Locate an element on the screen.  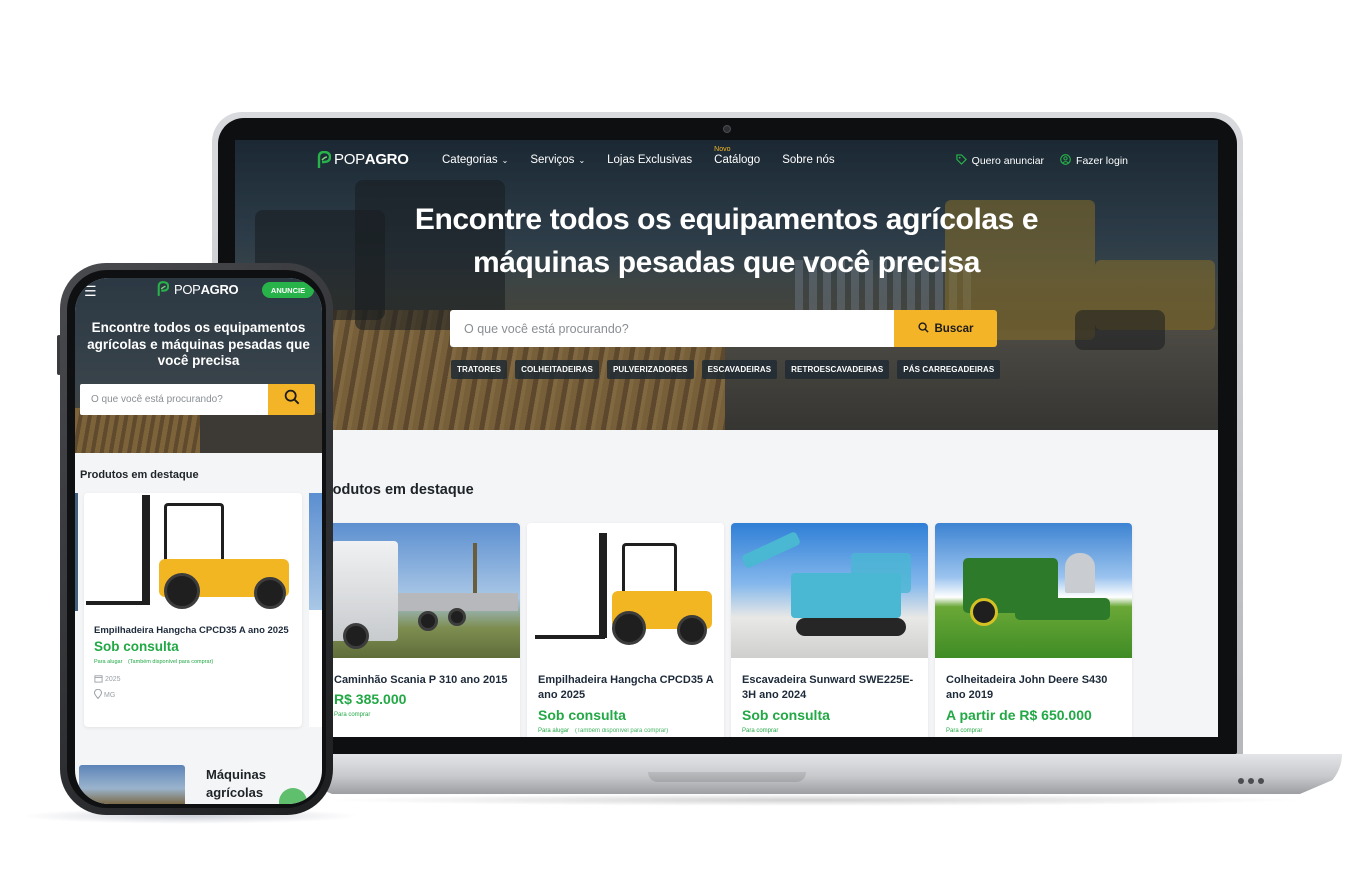
location-pin-icon is located at coordinates (98, 694).